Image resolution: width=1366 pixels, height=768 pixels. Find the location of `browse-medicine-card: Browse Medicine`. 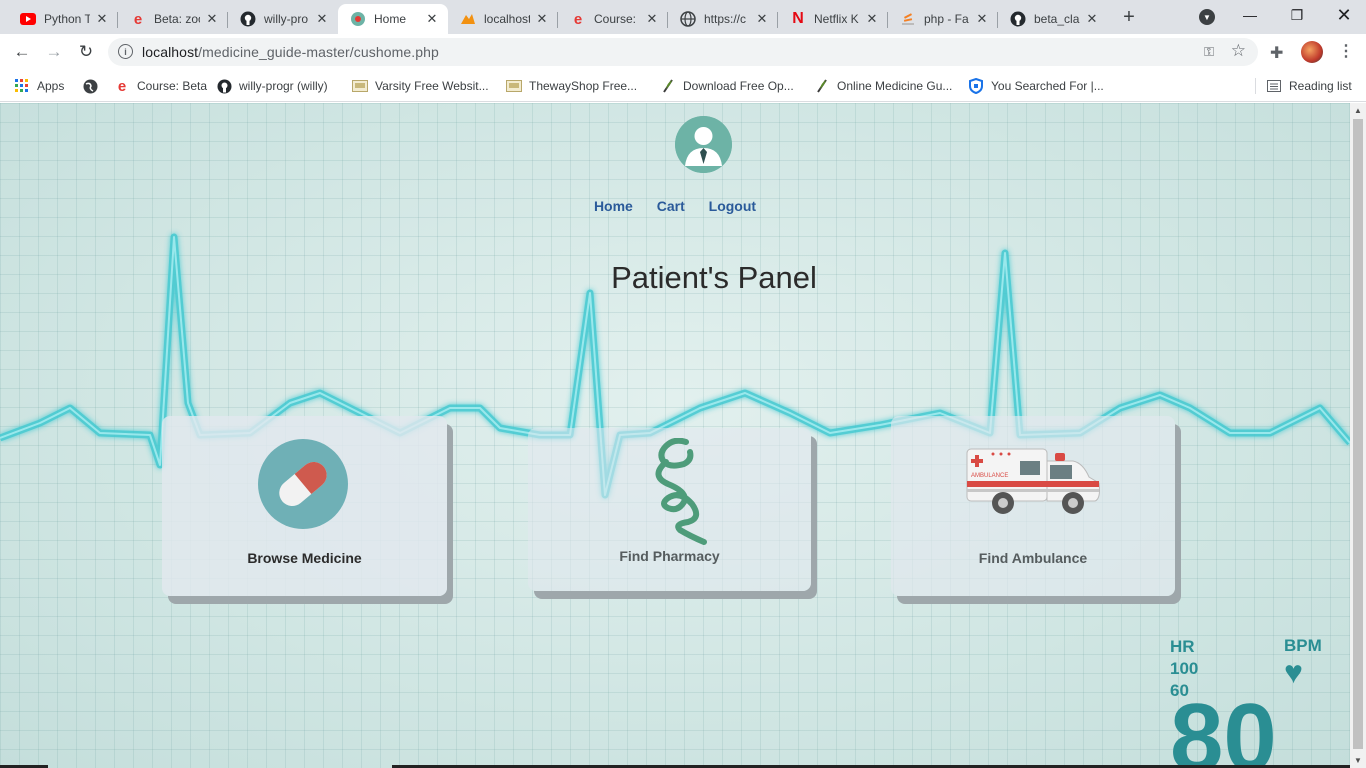

browse-medicine-card: Browse Medicine is located at coordinates (304, 506).